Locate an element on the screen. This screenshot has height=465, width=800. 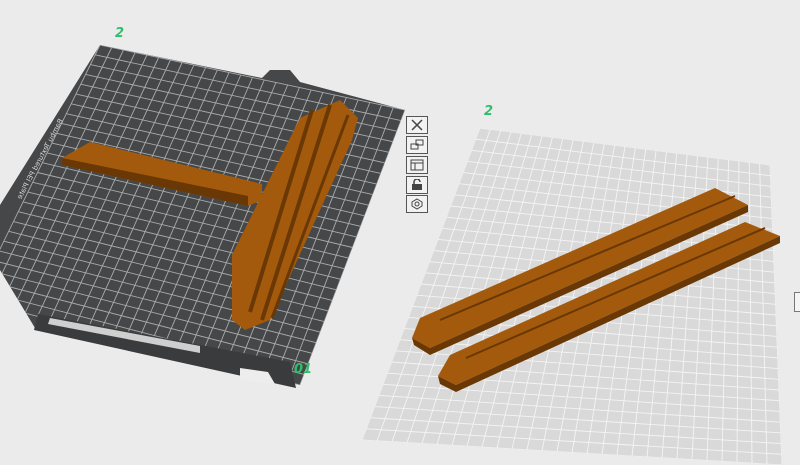
close-icon is located at coordinates (417, 125).